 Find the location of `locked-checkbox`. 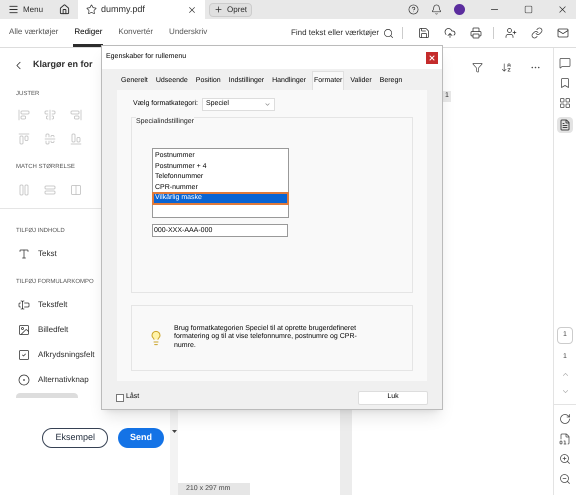

locked-checkbox is located at coordinates (120, 398).